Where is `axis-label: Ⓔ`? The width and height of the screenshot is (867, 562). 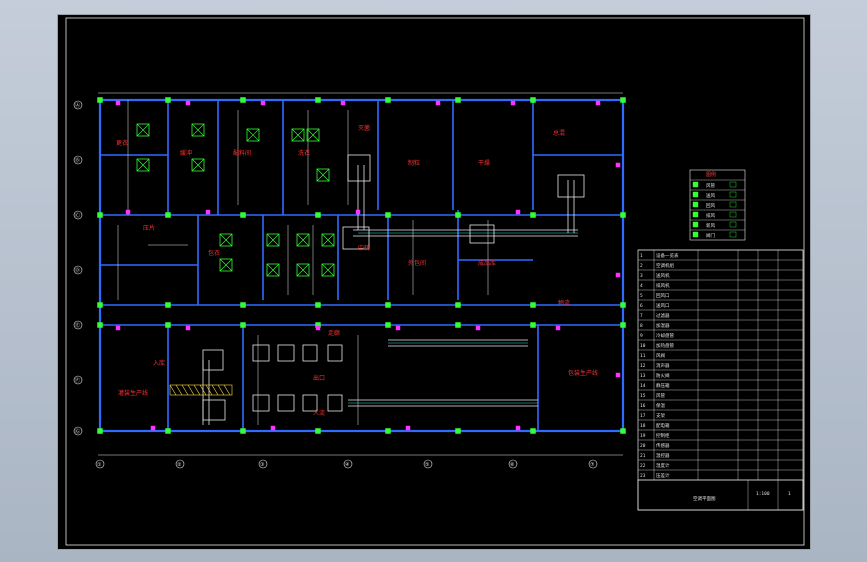
axis-label: Ⓔ is located at coordinates (77, 325).